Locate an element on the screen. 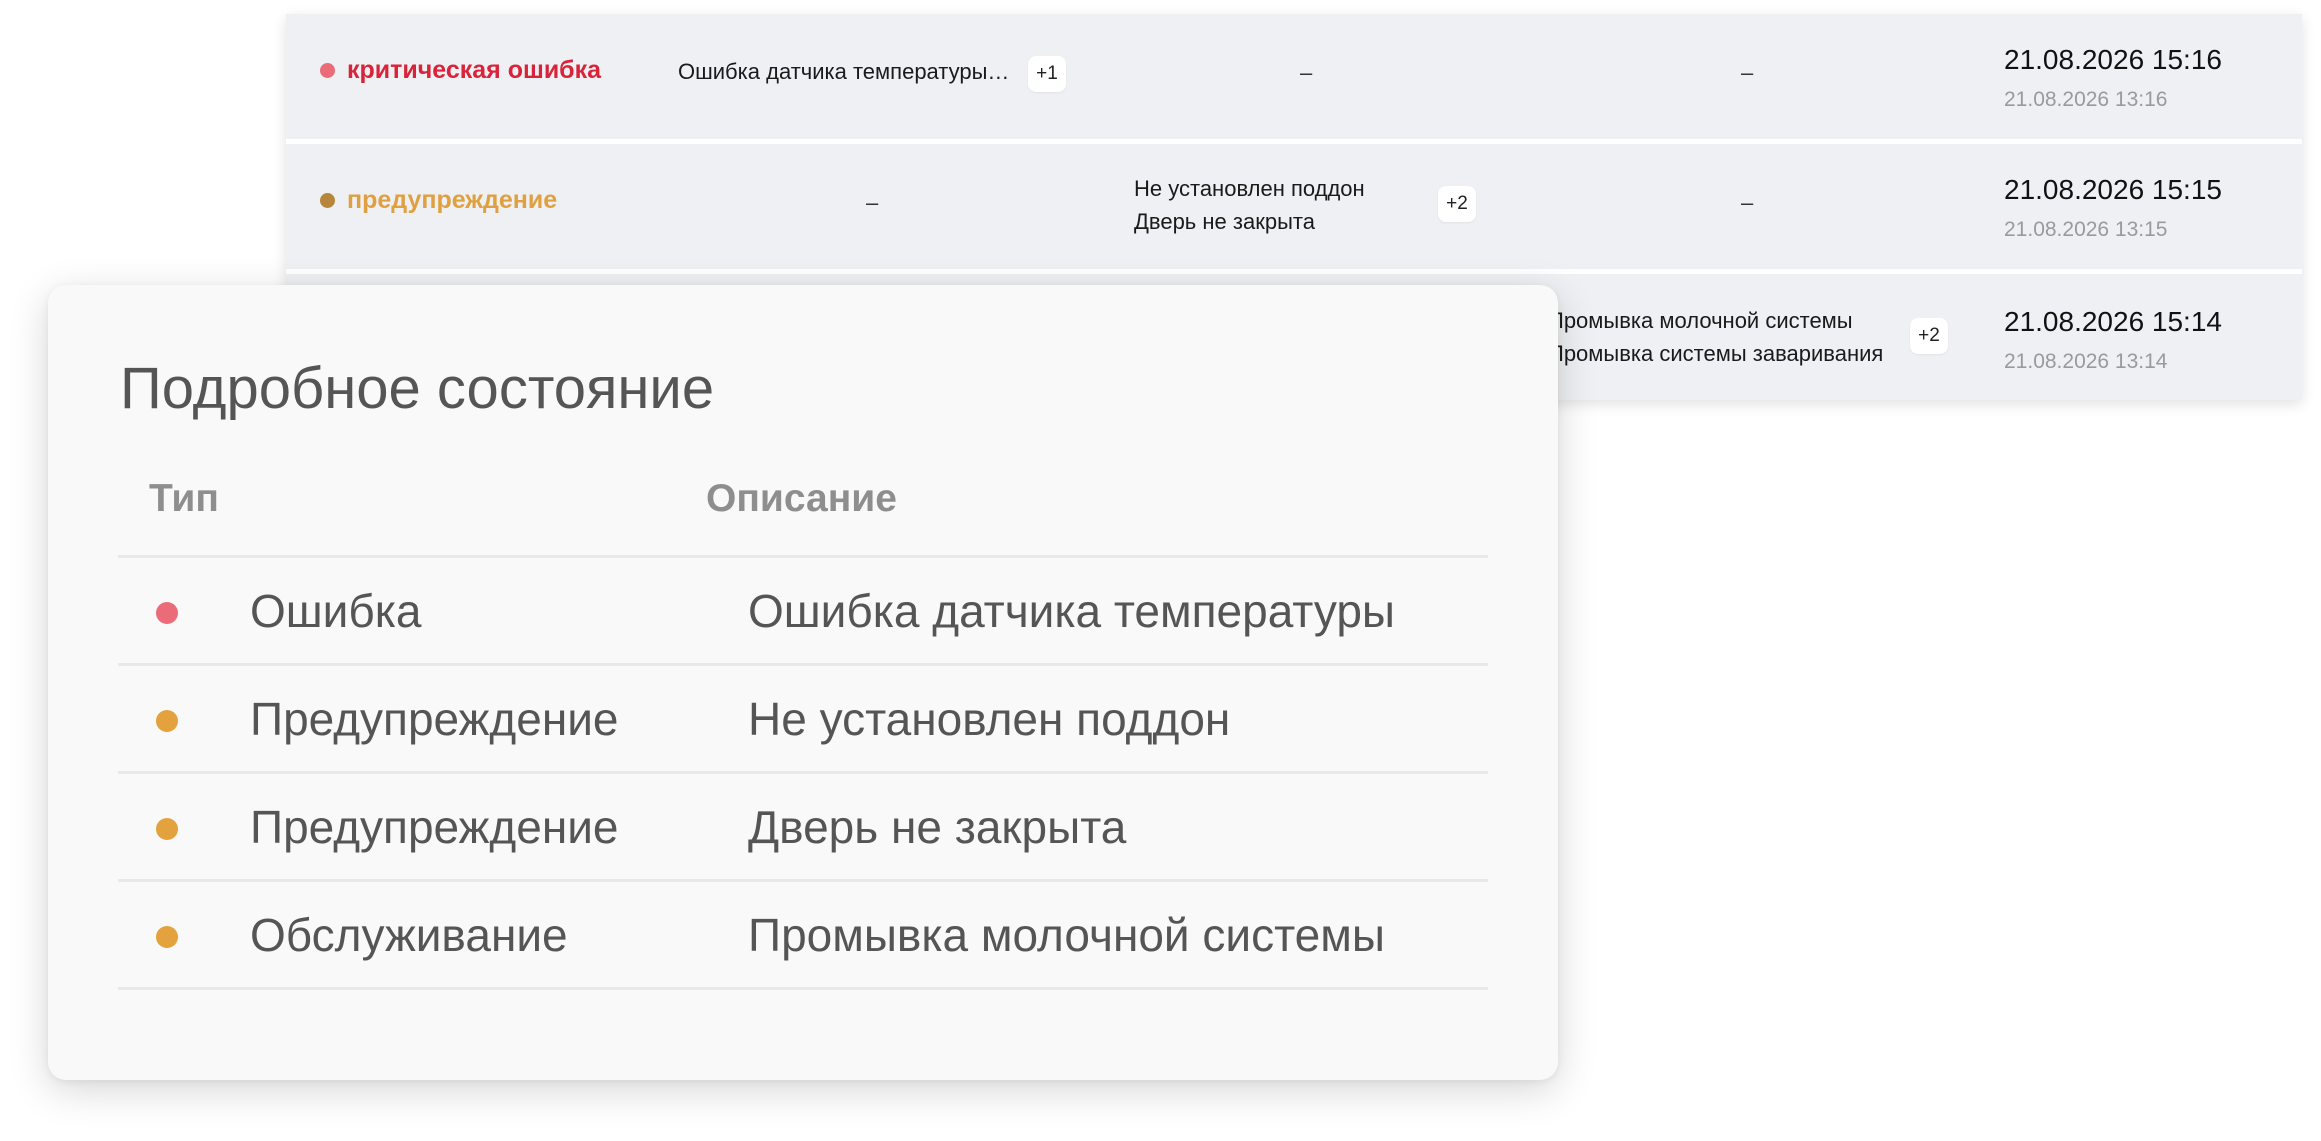 Image resolution: width=2321 pixels, height=1141 pixels. warnings-cell: Не установлен поддон Дверь не закрыта is located at coordinates (1249, 205).